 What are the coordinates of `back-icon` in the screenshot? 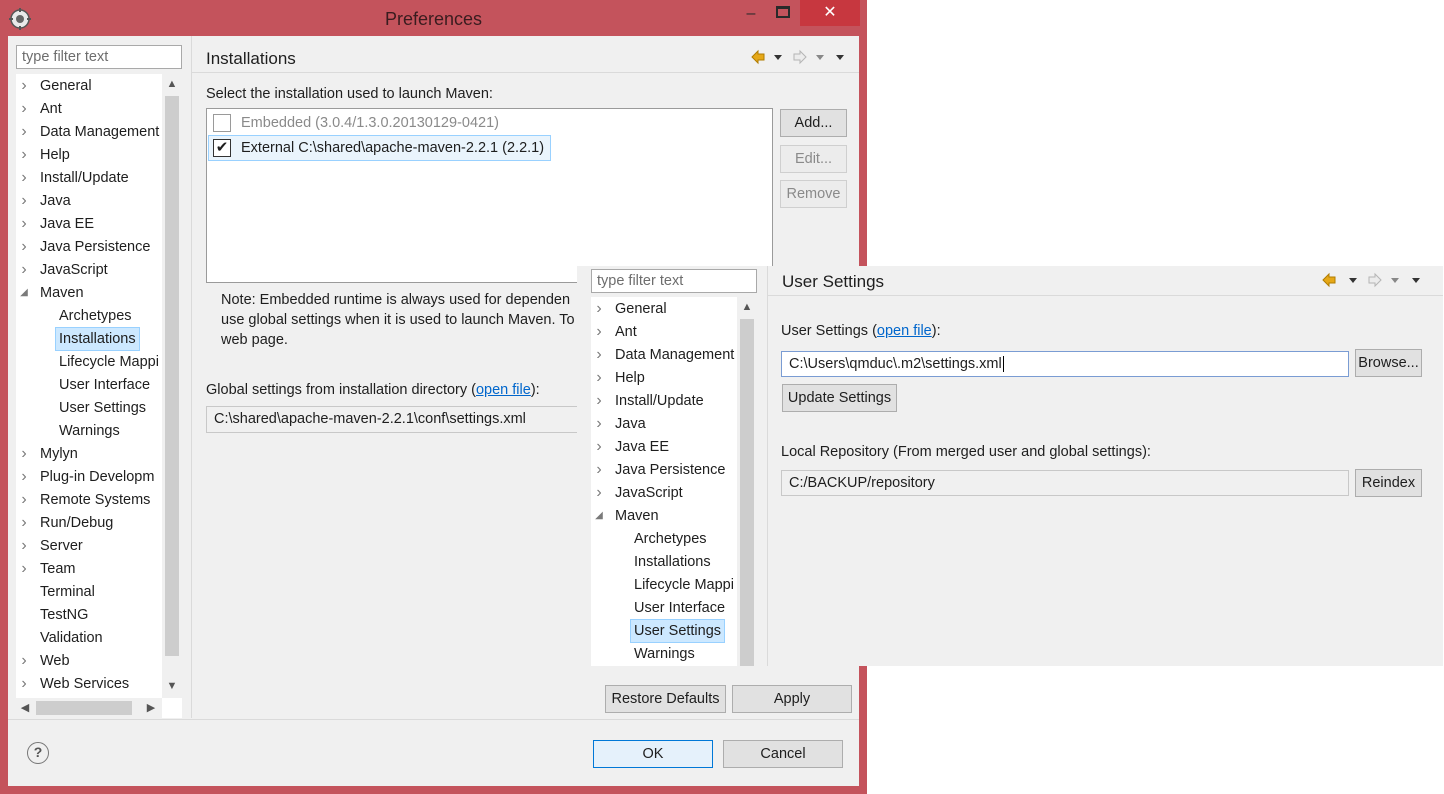 It's located at (758, 57).